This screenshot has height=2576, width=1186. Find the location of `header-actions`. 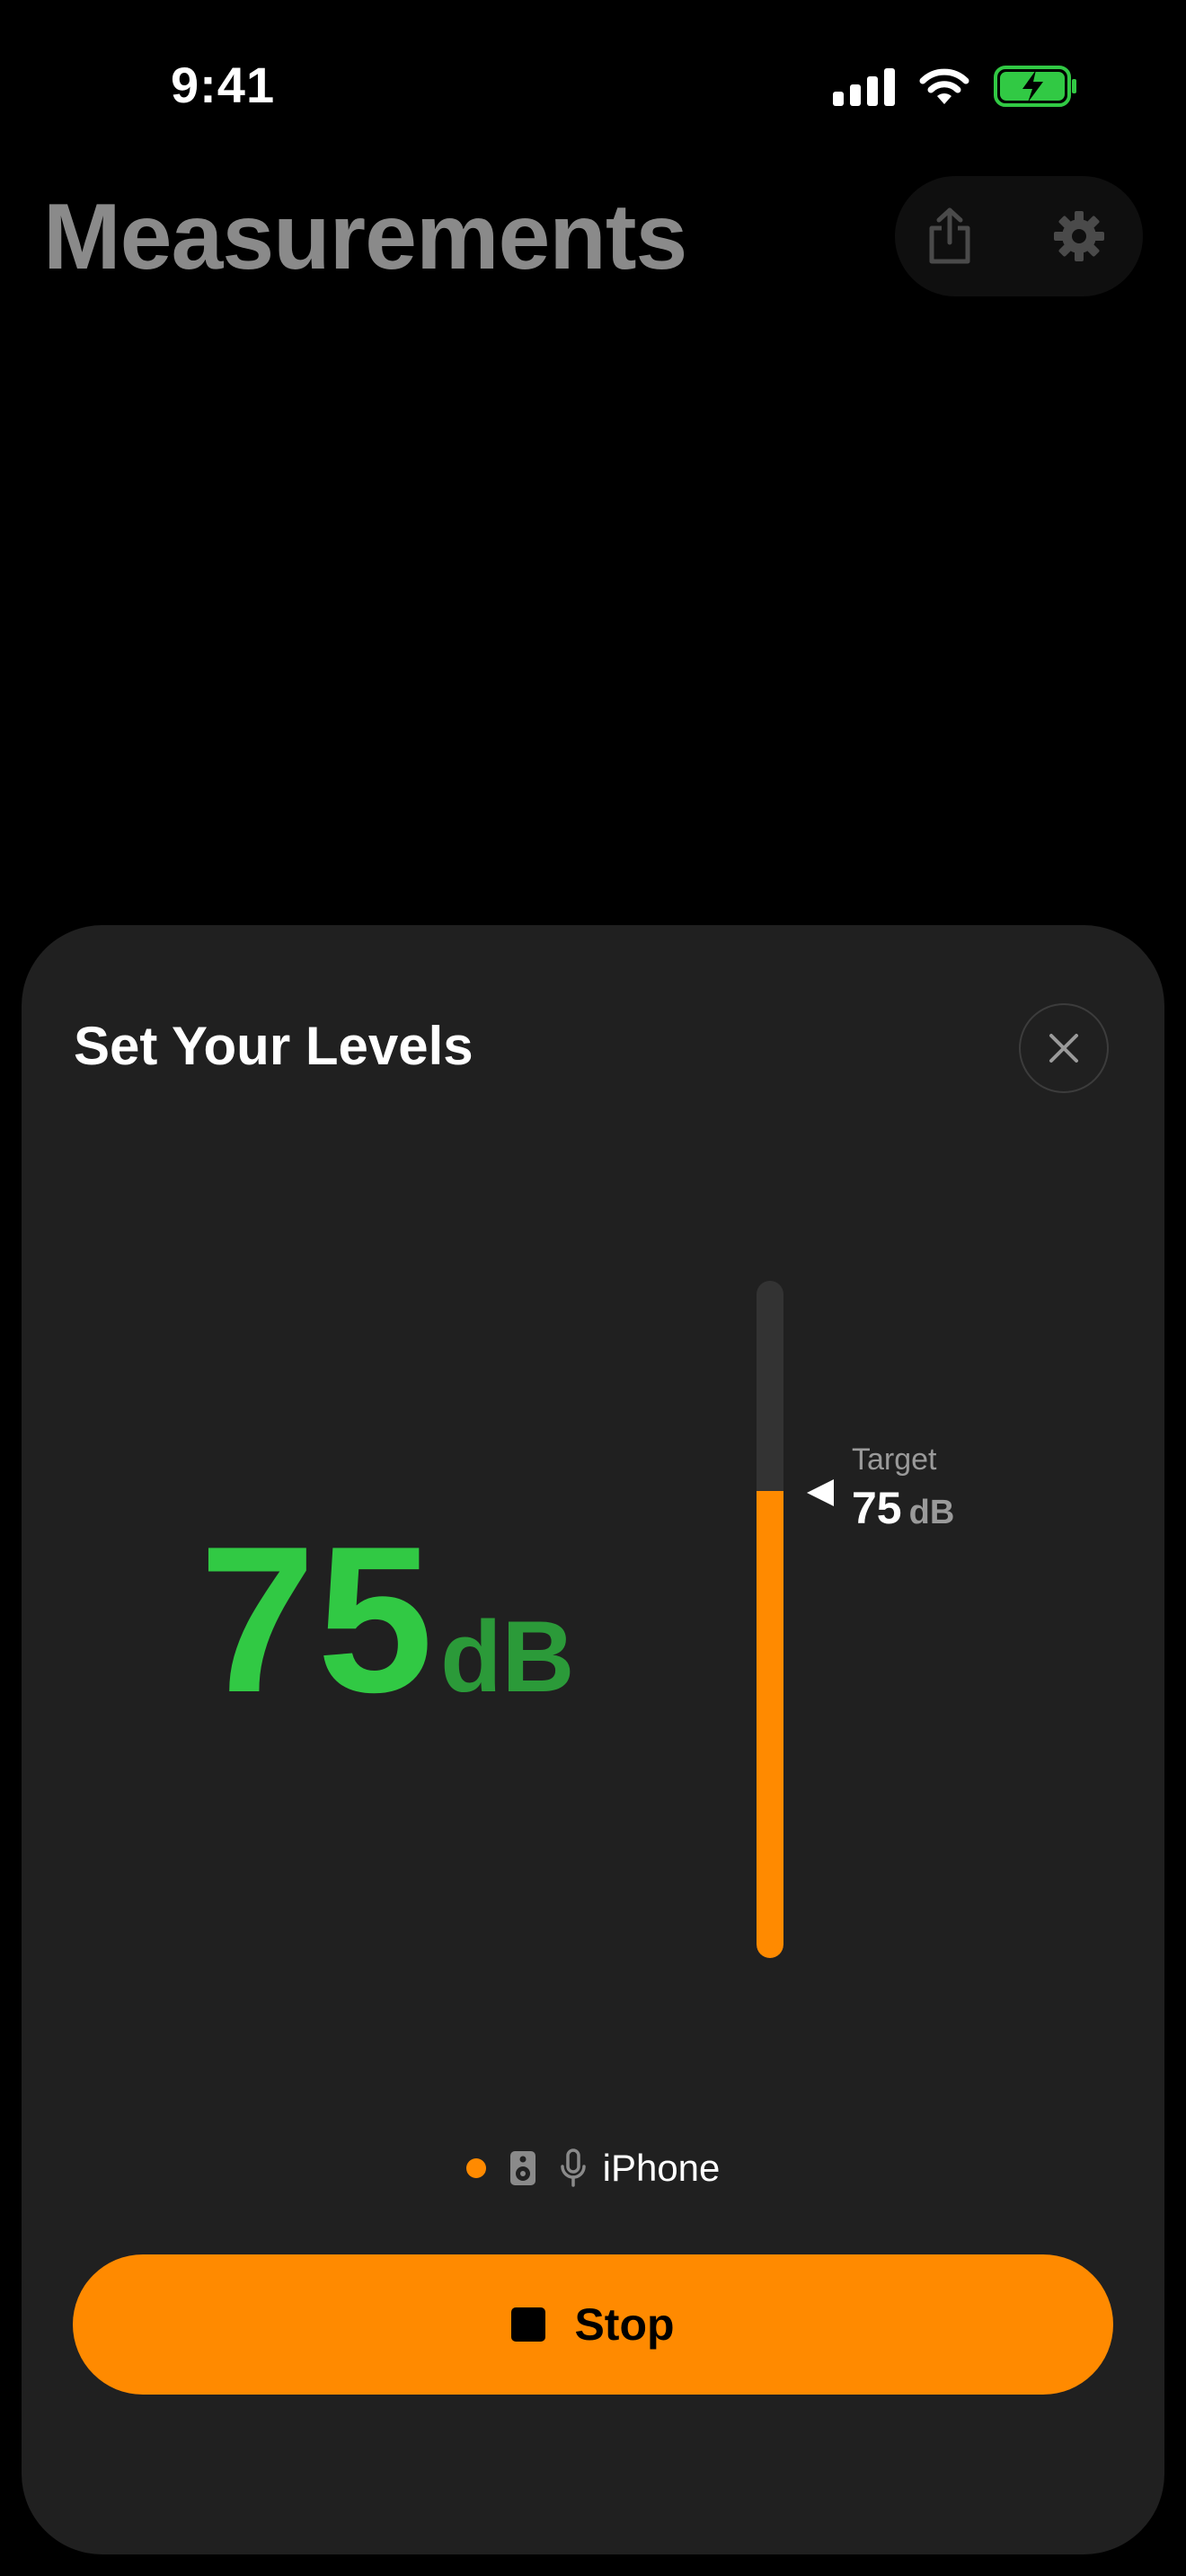

header-actions is located at coordinates (1019, 236).